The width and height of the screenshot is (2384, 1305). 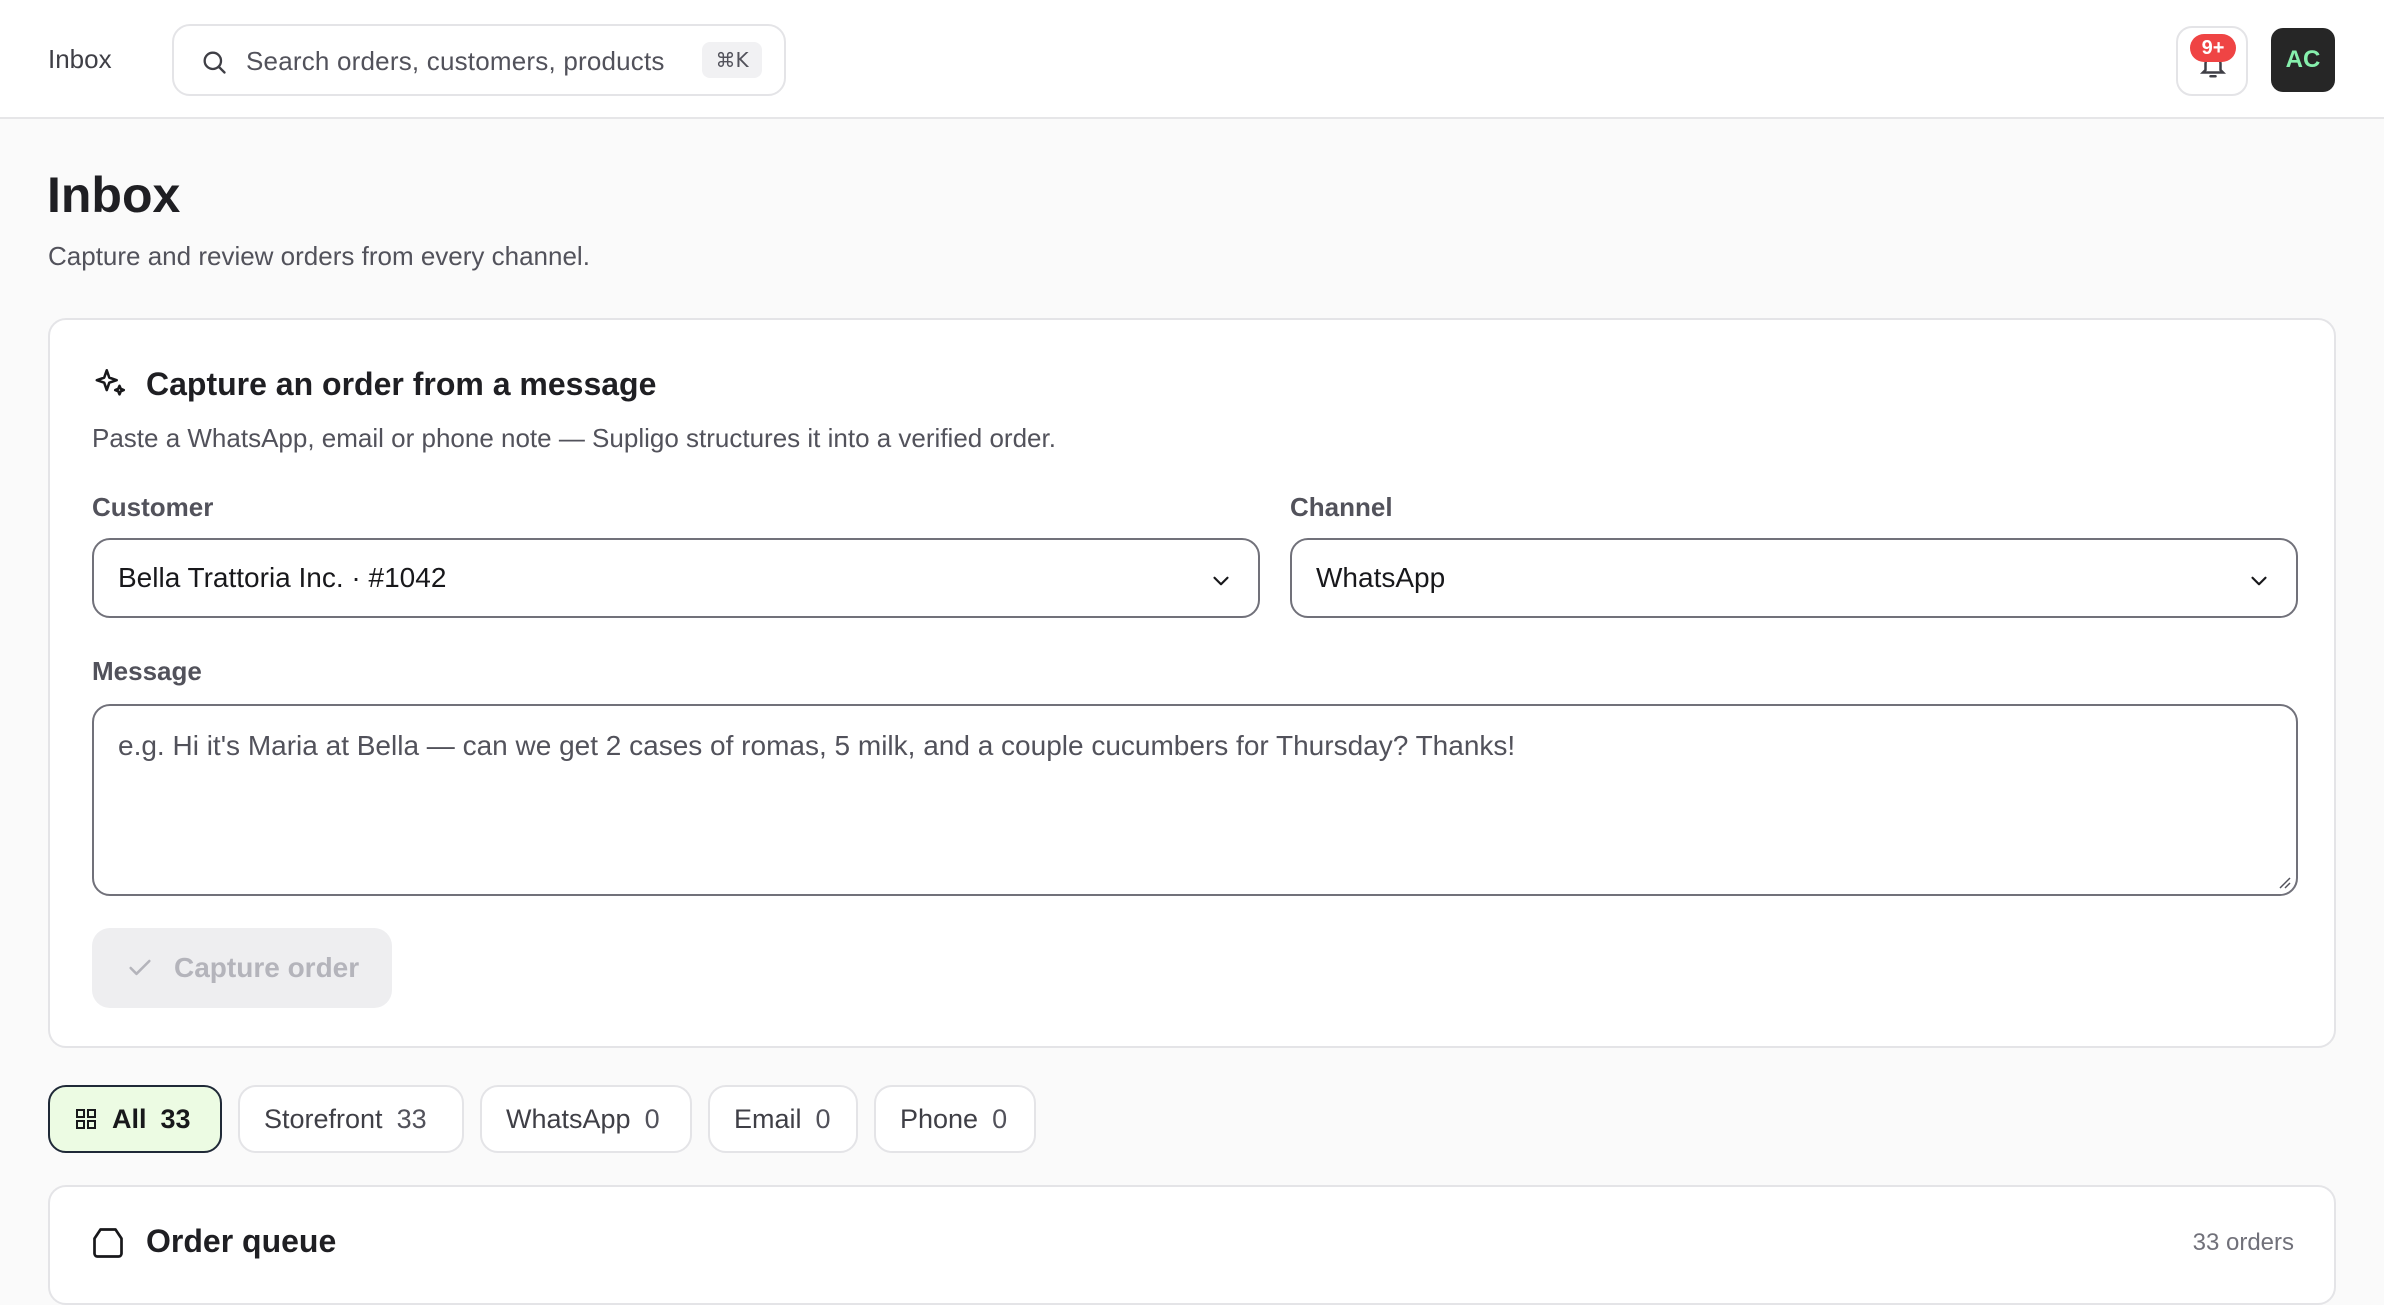 What do you see at coordinates (1794, 578) in the screenshot?
I see `channel-select: WhatsApp` at bounding box center [1794, 578].